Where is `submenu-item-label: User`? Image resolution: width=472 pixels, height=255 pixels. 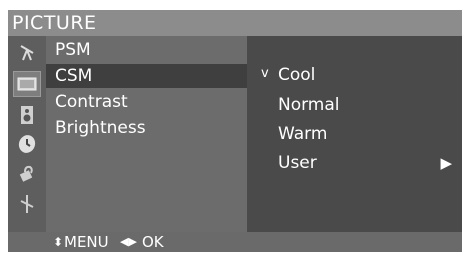 submenu-item-label: User is located at coordinates (297, 163).